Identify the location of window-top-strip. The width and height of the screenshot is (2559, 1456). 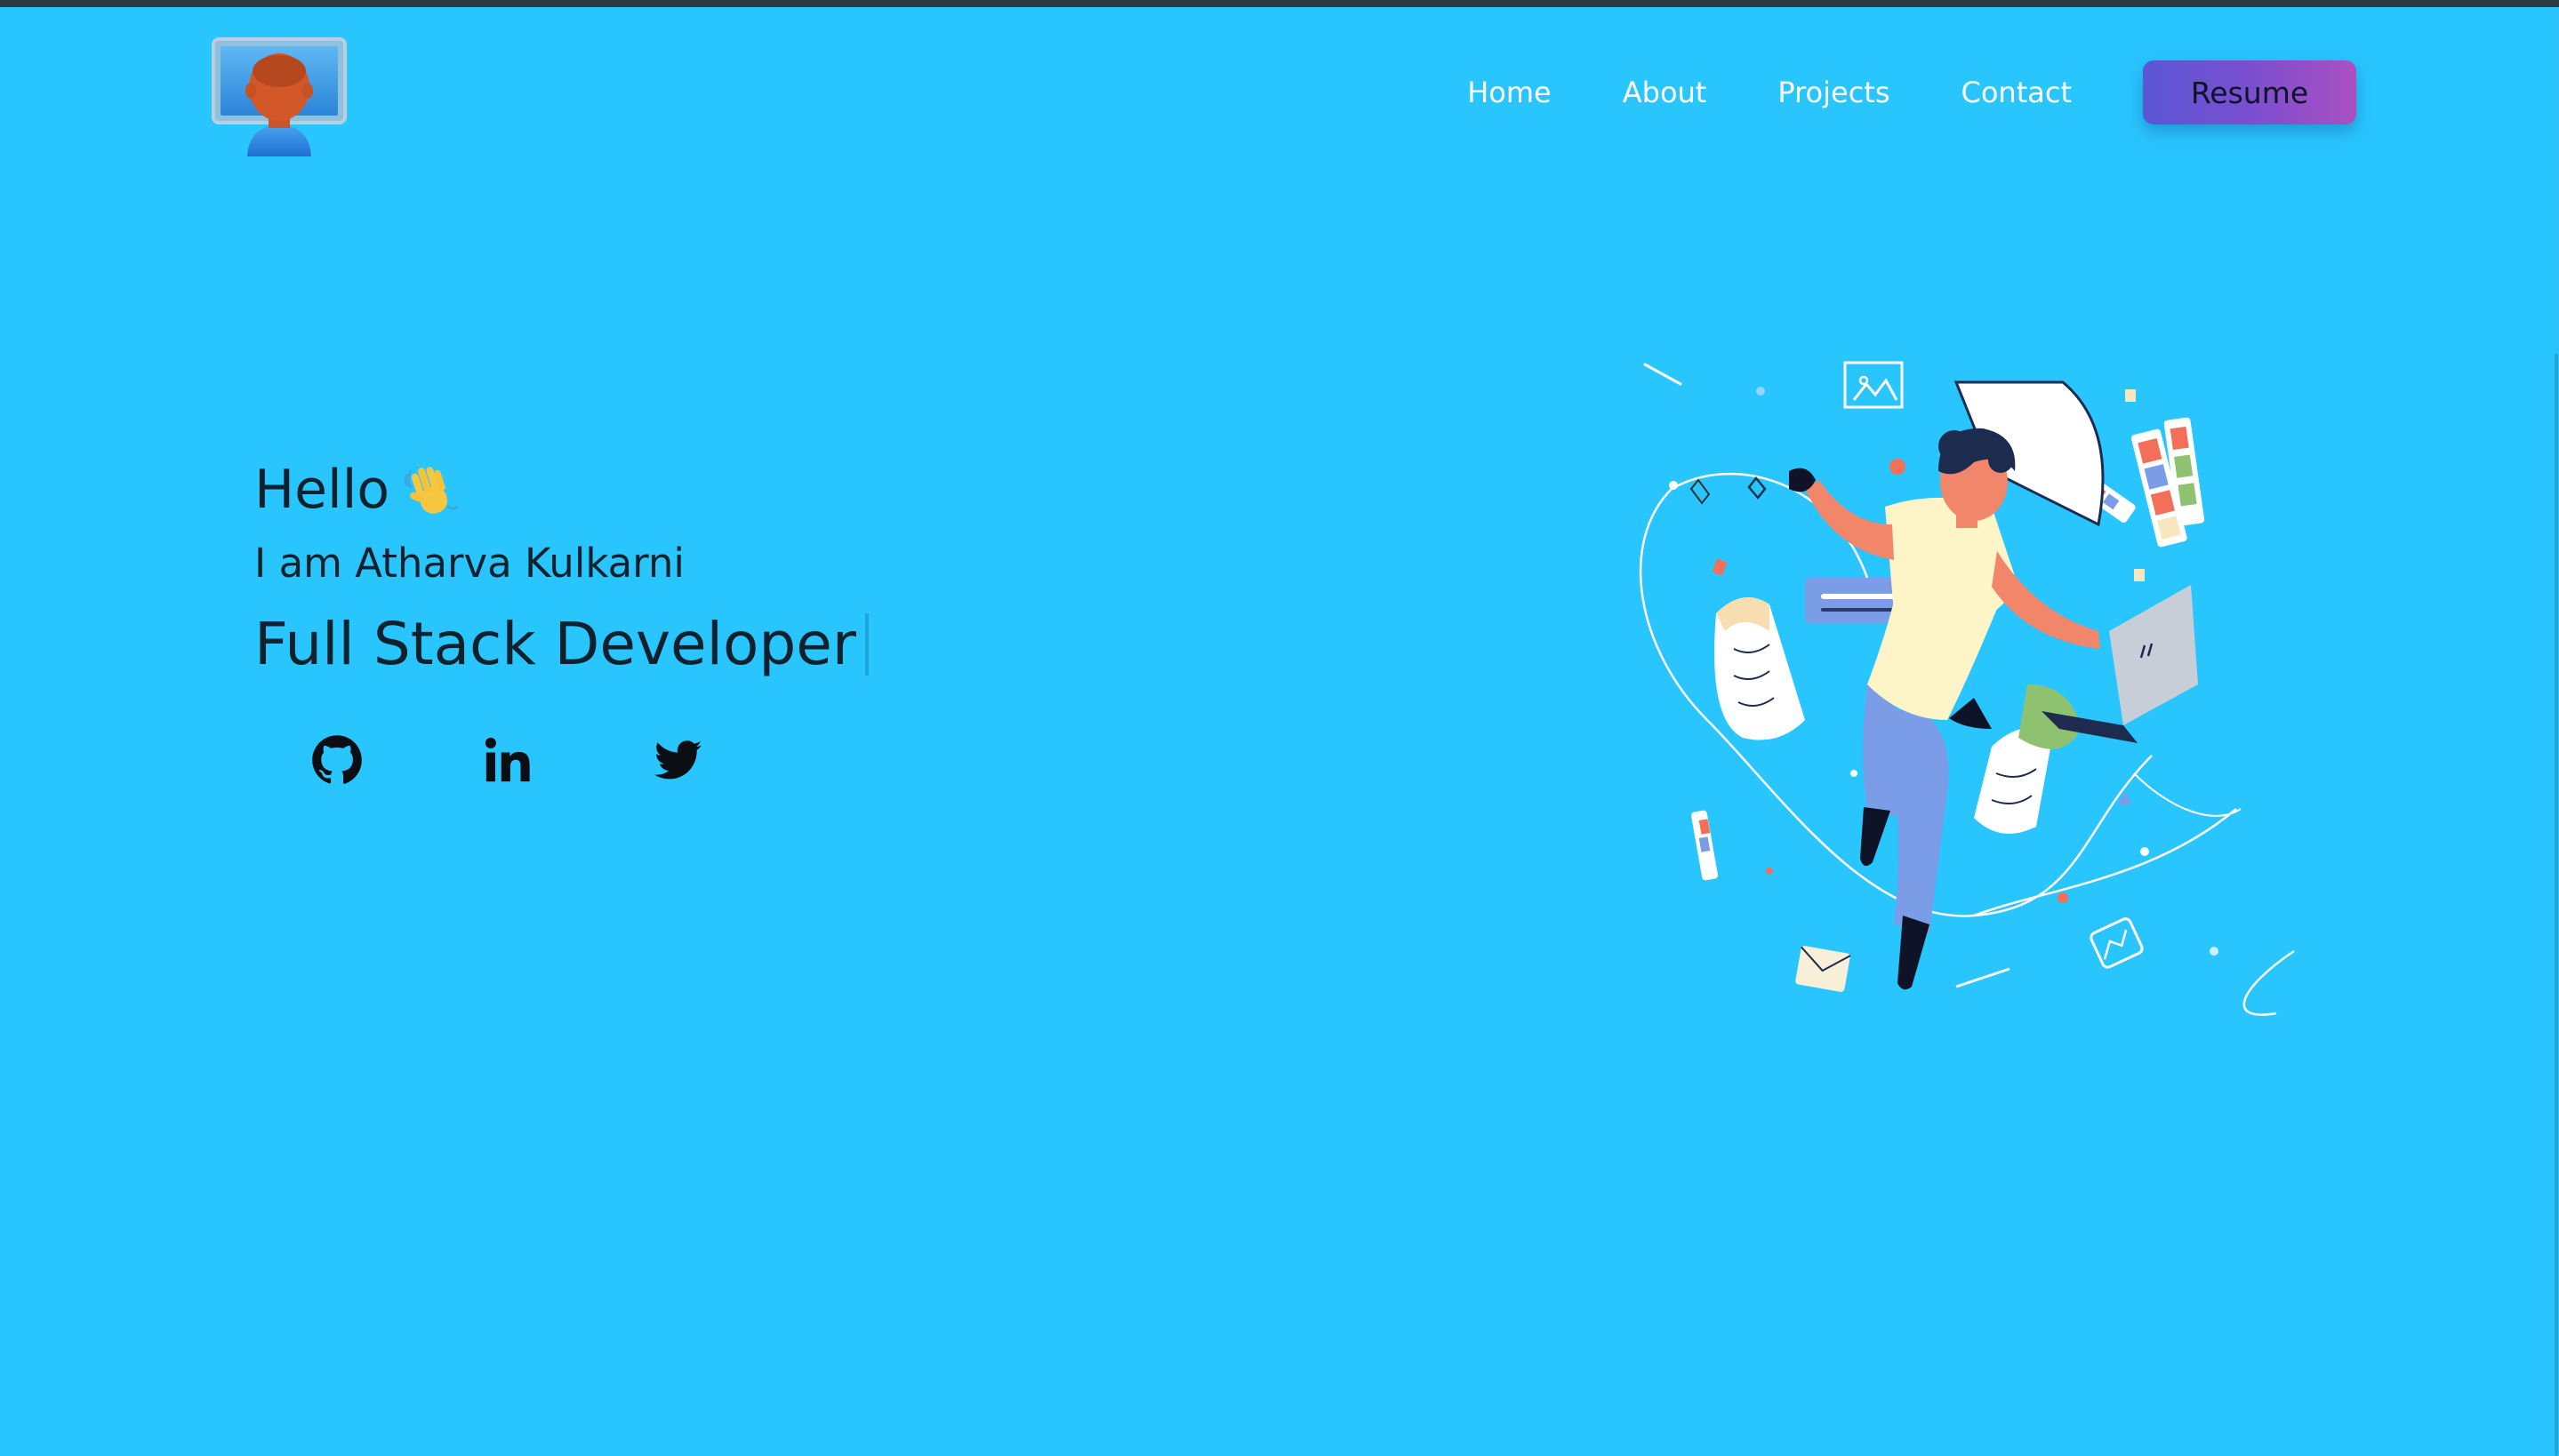
(1279, 3).